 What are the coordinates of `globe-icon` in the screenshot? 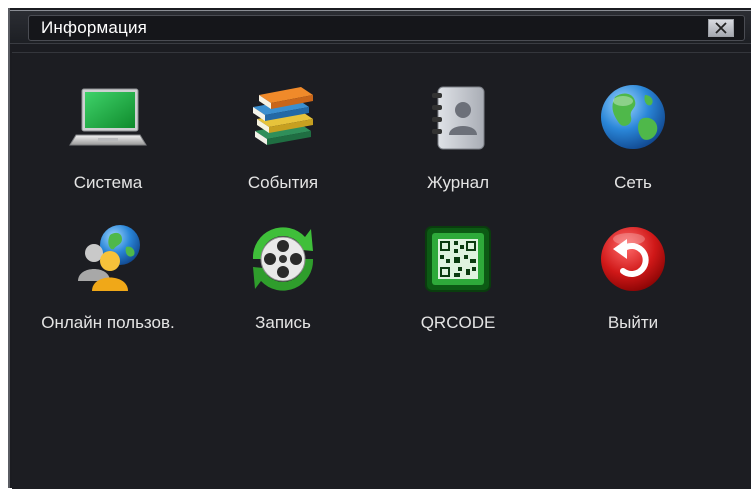 It's located at (633, 119).